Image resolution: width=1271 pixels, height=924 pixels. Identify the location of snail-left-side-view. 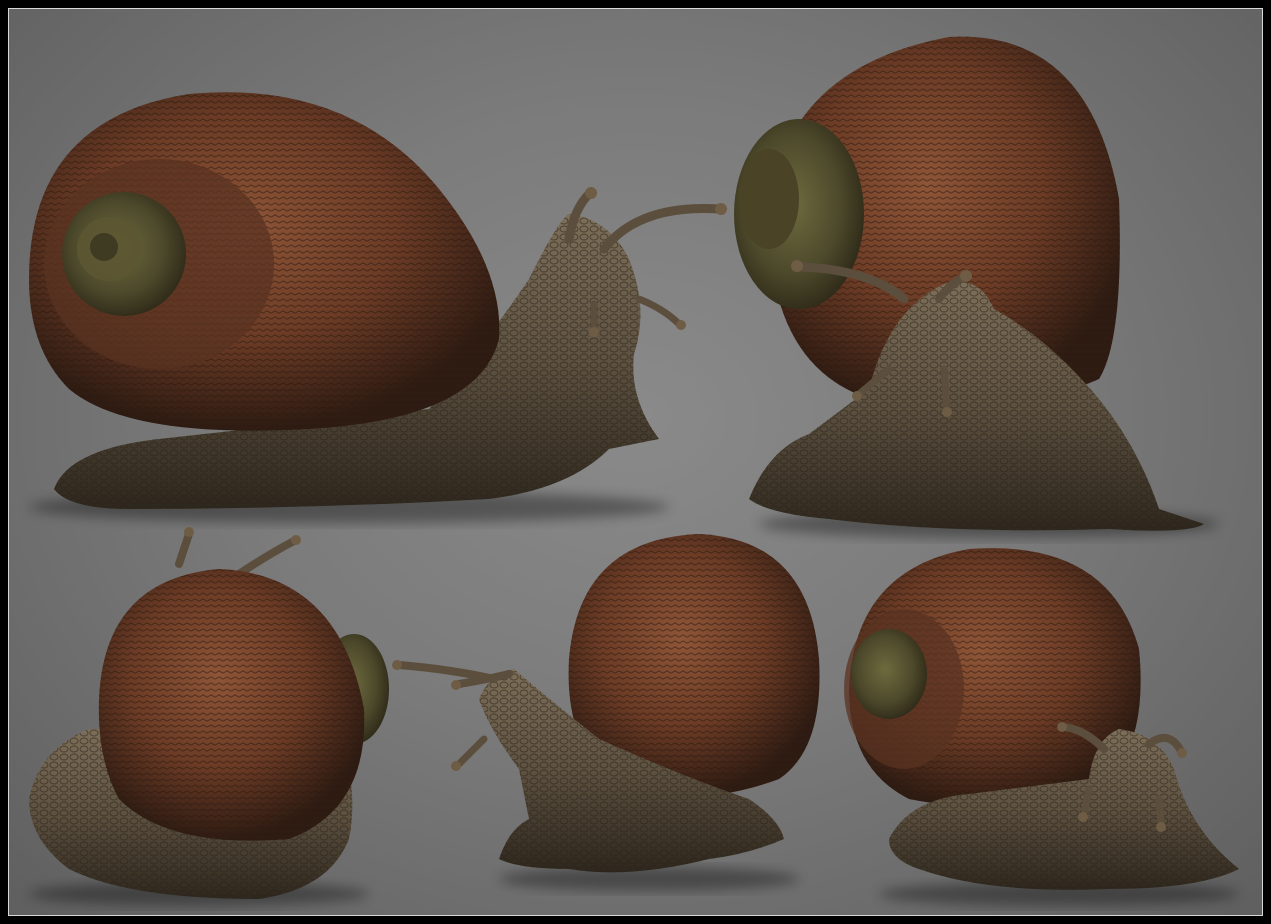
(606, 712).